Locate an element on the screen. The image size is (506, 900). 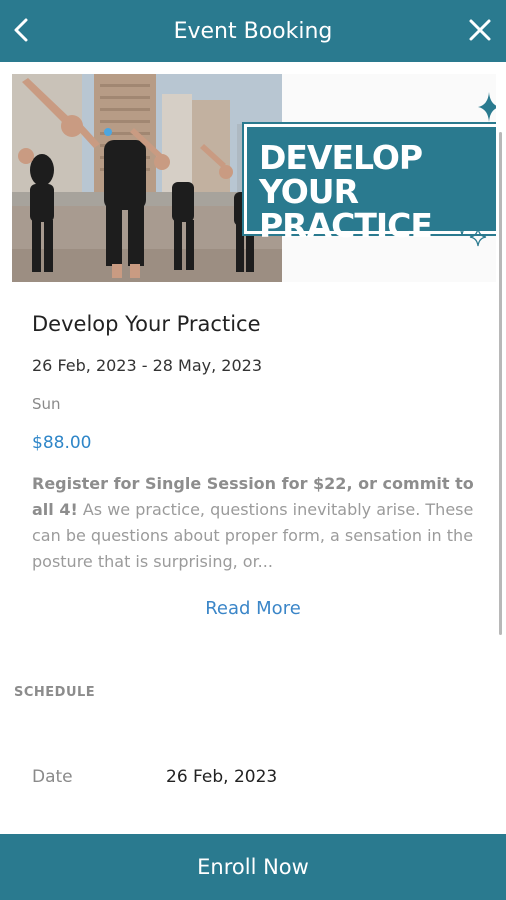
read-more-link: Read More is located at coordinates (253, 608).